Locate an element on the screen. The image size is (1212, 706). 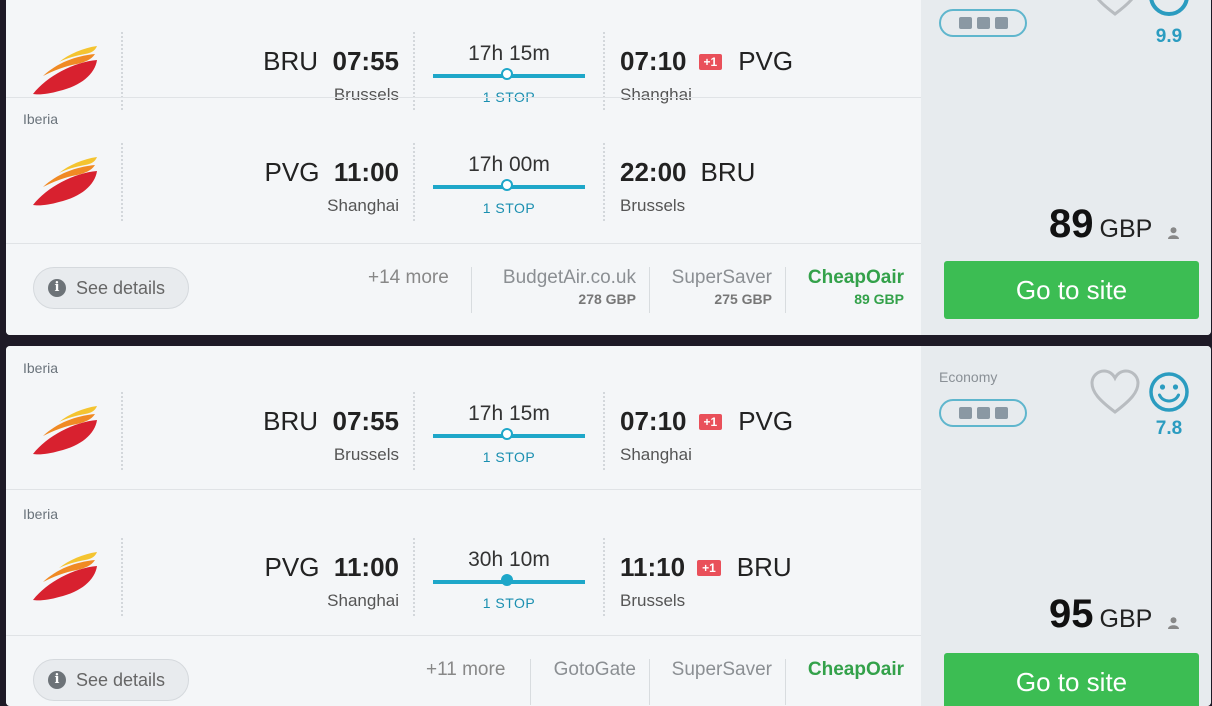
more-providers-link: +11 more is located at coordinates (465, 670).